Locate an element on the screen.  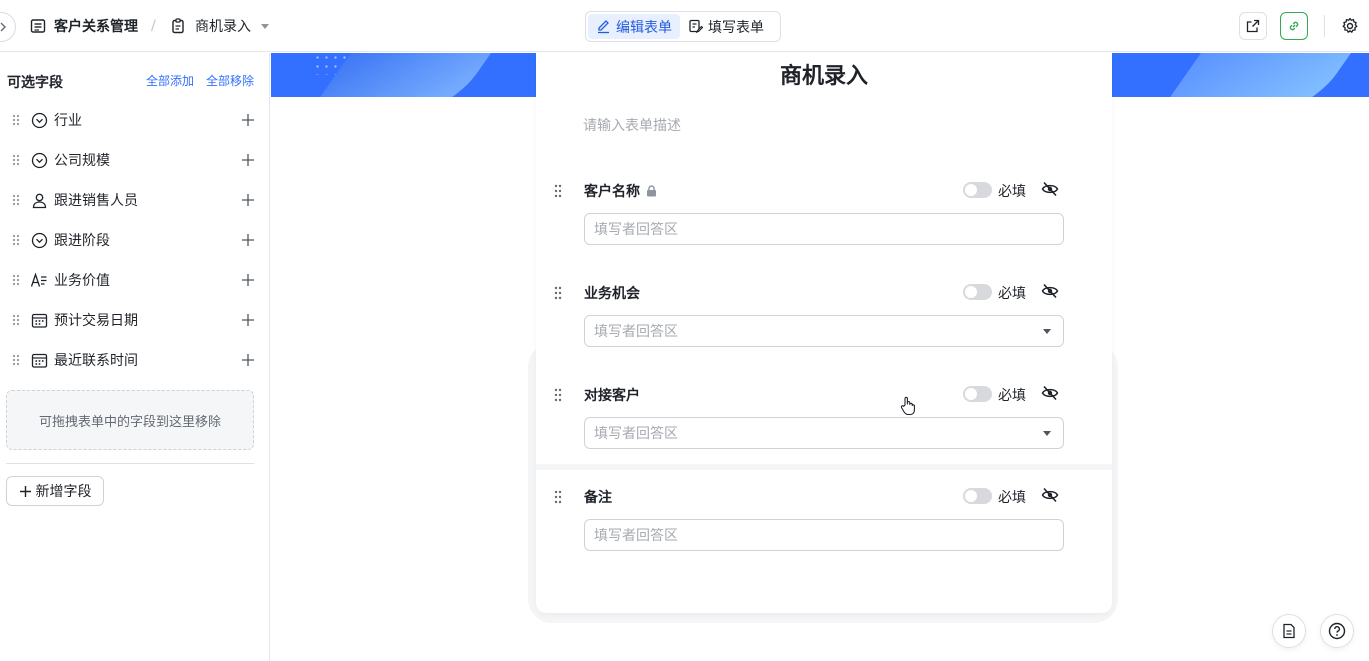
banner-shape is located at coordinates (1263, 75).